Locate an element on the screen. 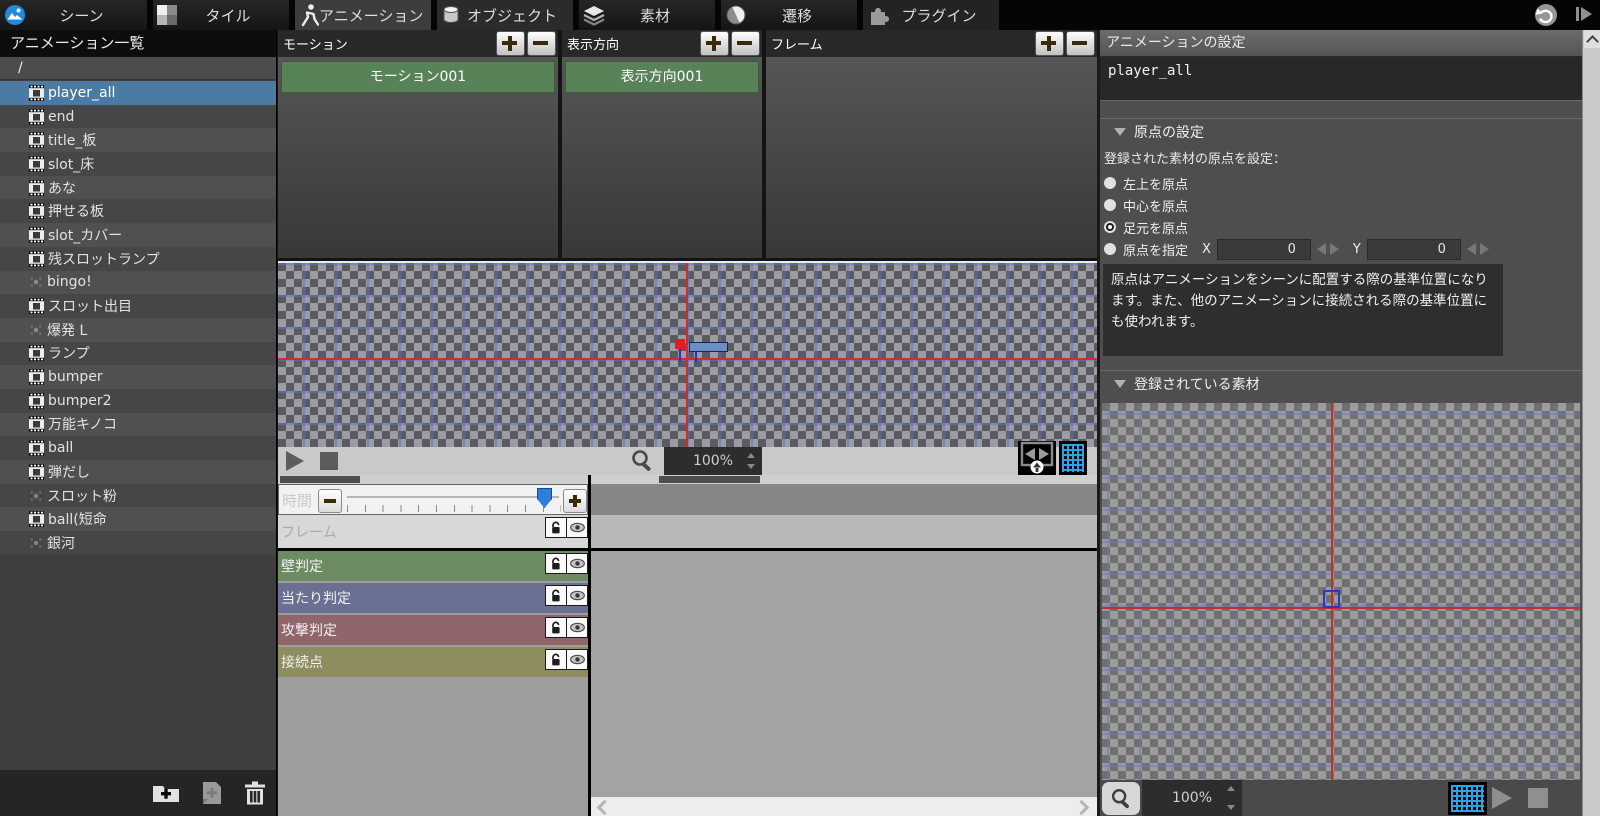  fit-view-icon is located at coordinates (1037, 458).